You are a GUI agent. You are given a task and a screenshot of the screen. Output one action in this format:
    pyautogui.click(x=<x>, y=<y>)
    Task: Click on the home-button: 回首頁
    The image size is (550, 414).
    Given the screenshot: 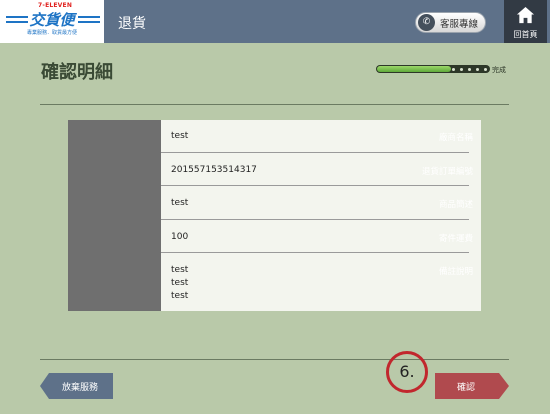 What is the action you would take?
    pyautogui.click(x=525, y=21)
    